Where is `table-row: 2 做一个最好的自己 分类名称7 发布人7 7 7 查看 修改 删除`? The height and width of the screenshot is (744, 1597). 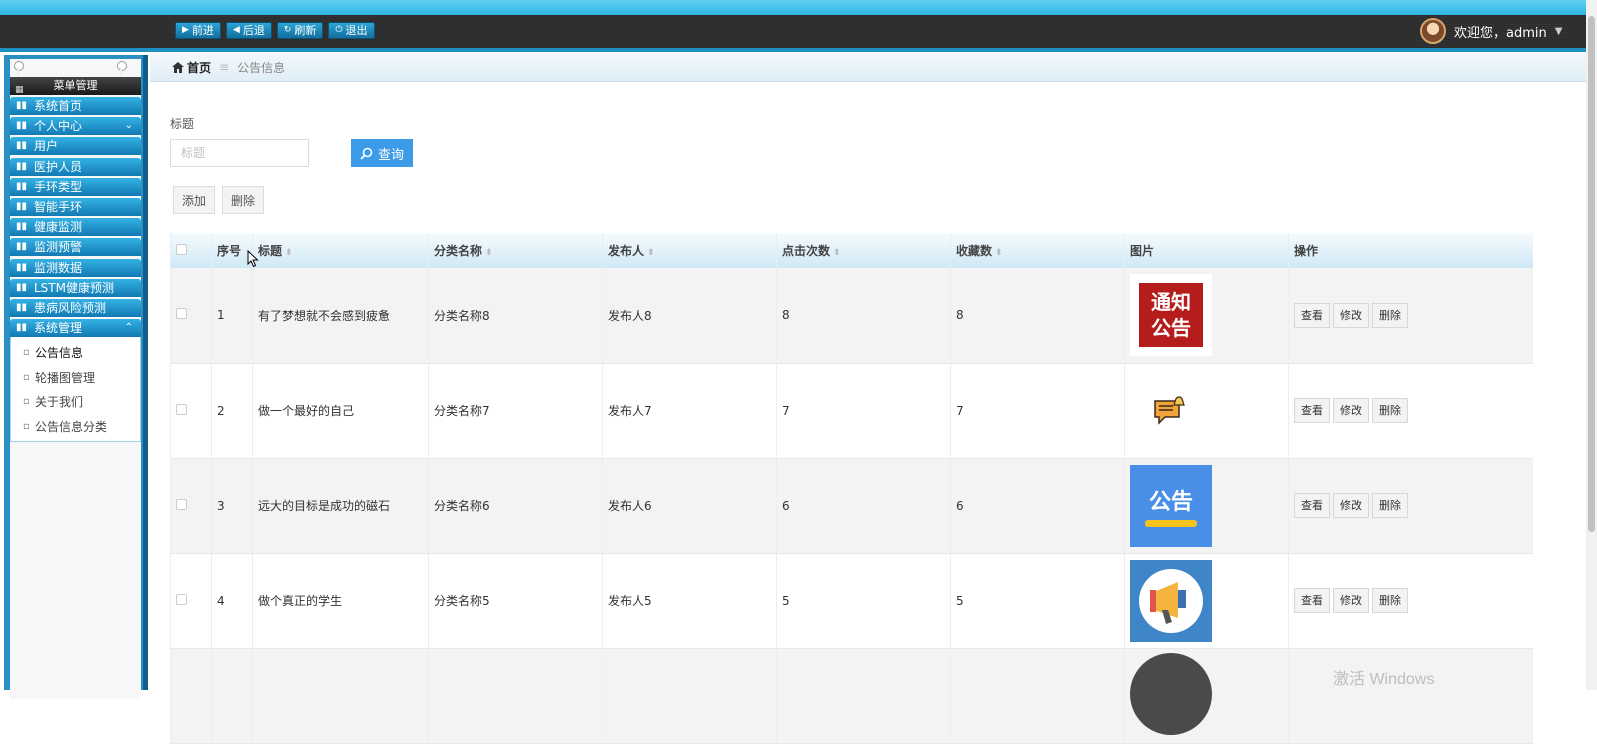 table-row: 2 做一个最好的自己 分类名称7 发布人7 7 7 查看 修改 删除 is located at coordinates (851, 411).